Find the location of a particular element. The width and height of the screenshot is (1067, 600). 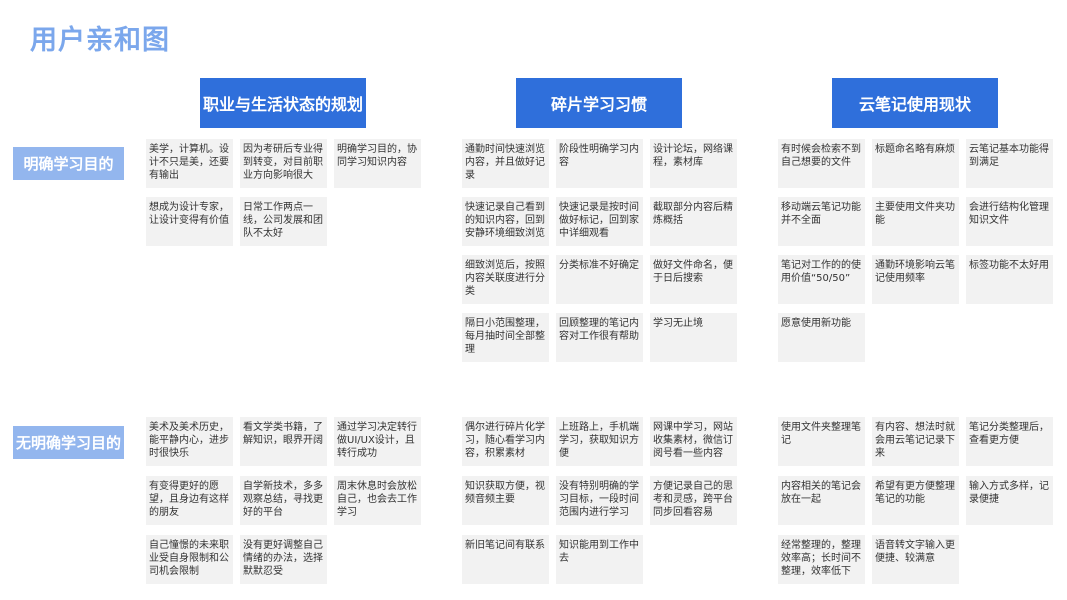

sticky-note: 知识获取方便，视频音频主要 is located at coordinates (505, 500).